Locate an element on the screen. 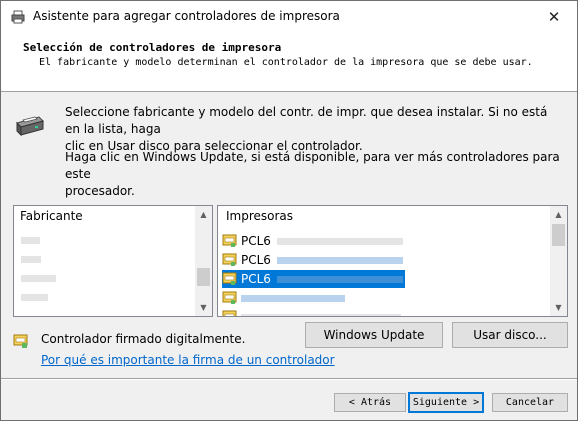  manufacturer-list-header: Fabricante is located at coordinates (51, 216).